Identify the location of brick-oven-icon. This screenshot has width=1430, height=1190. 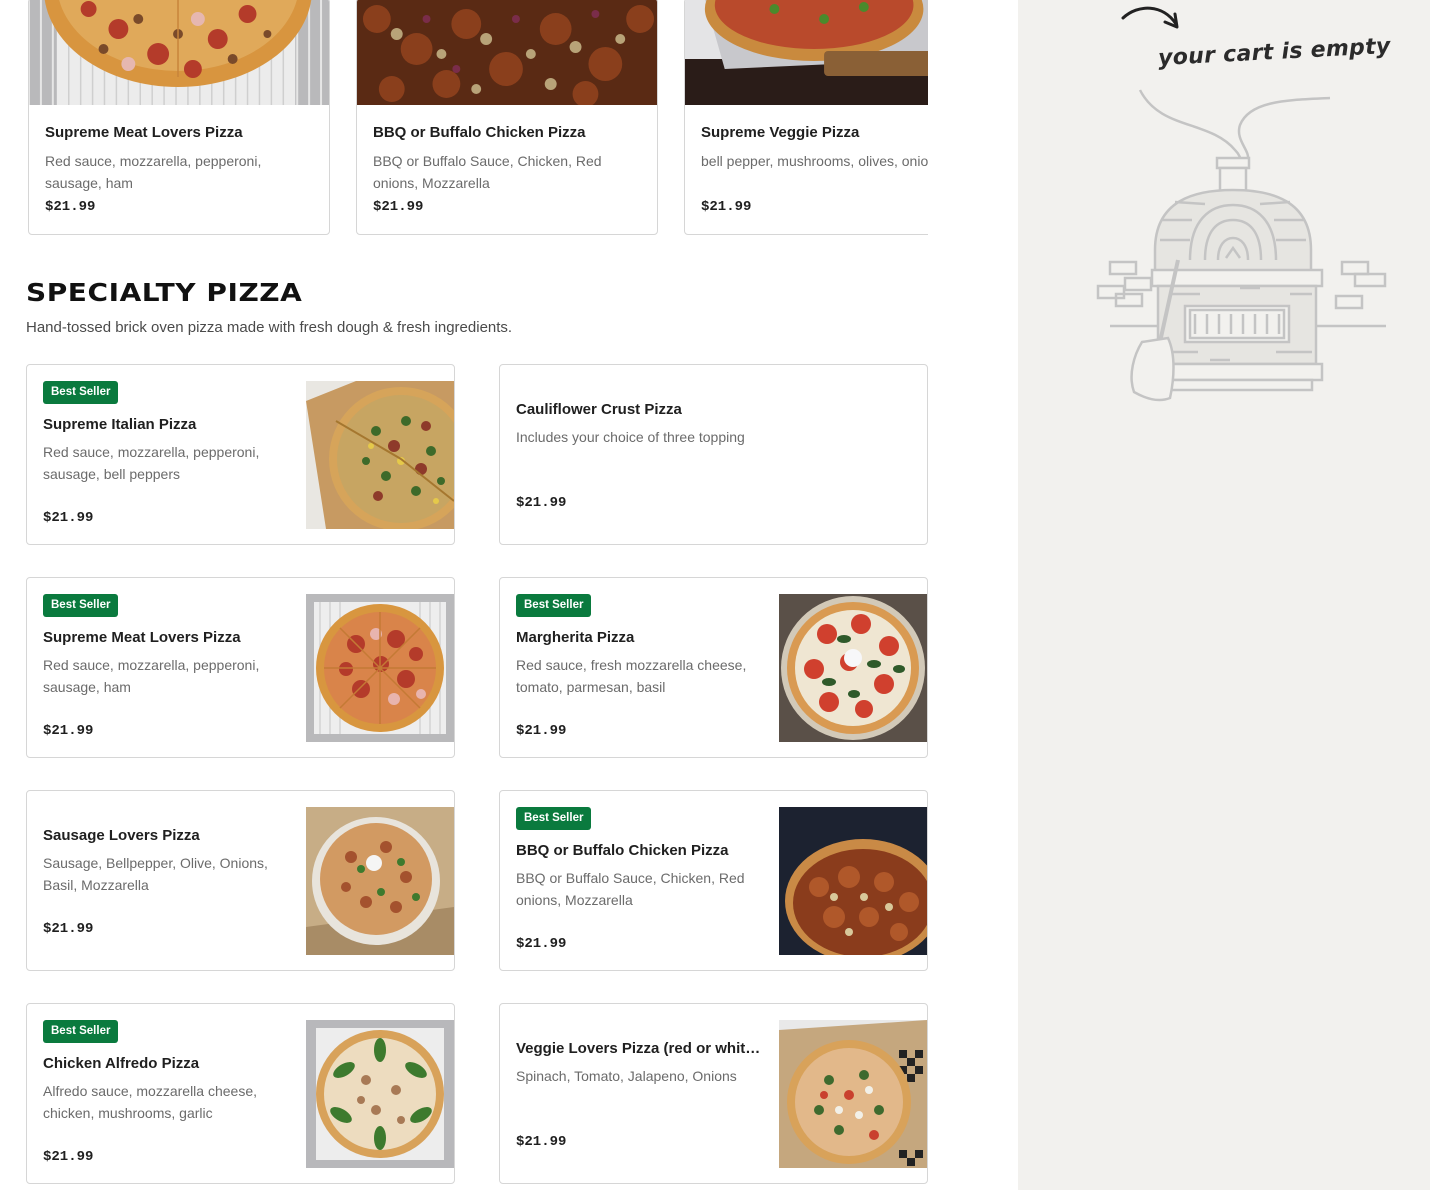
(1241, 245).